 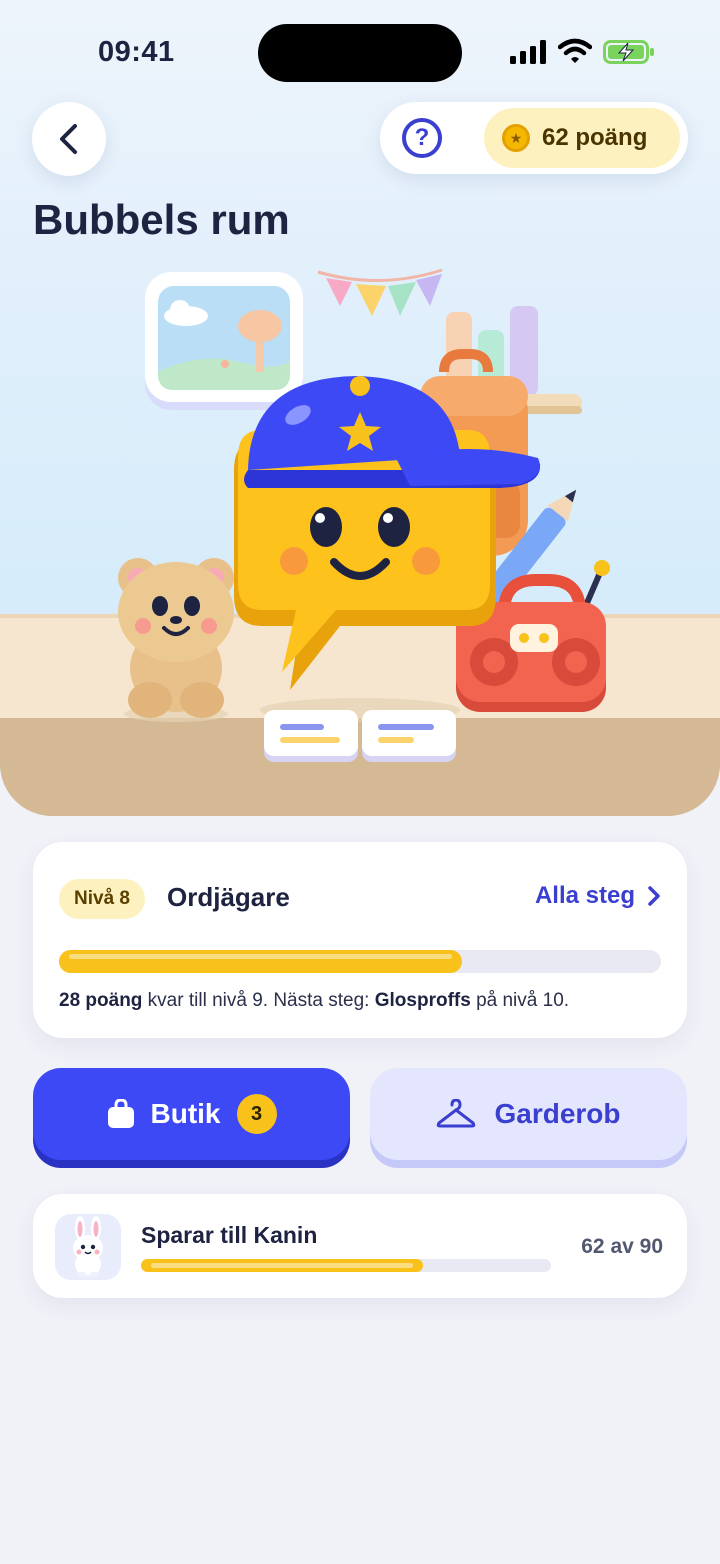 What do you see at coordinates (360, 53) in the screenshot?
I see `dynamic-island` at bounding box center [360, 53].